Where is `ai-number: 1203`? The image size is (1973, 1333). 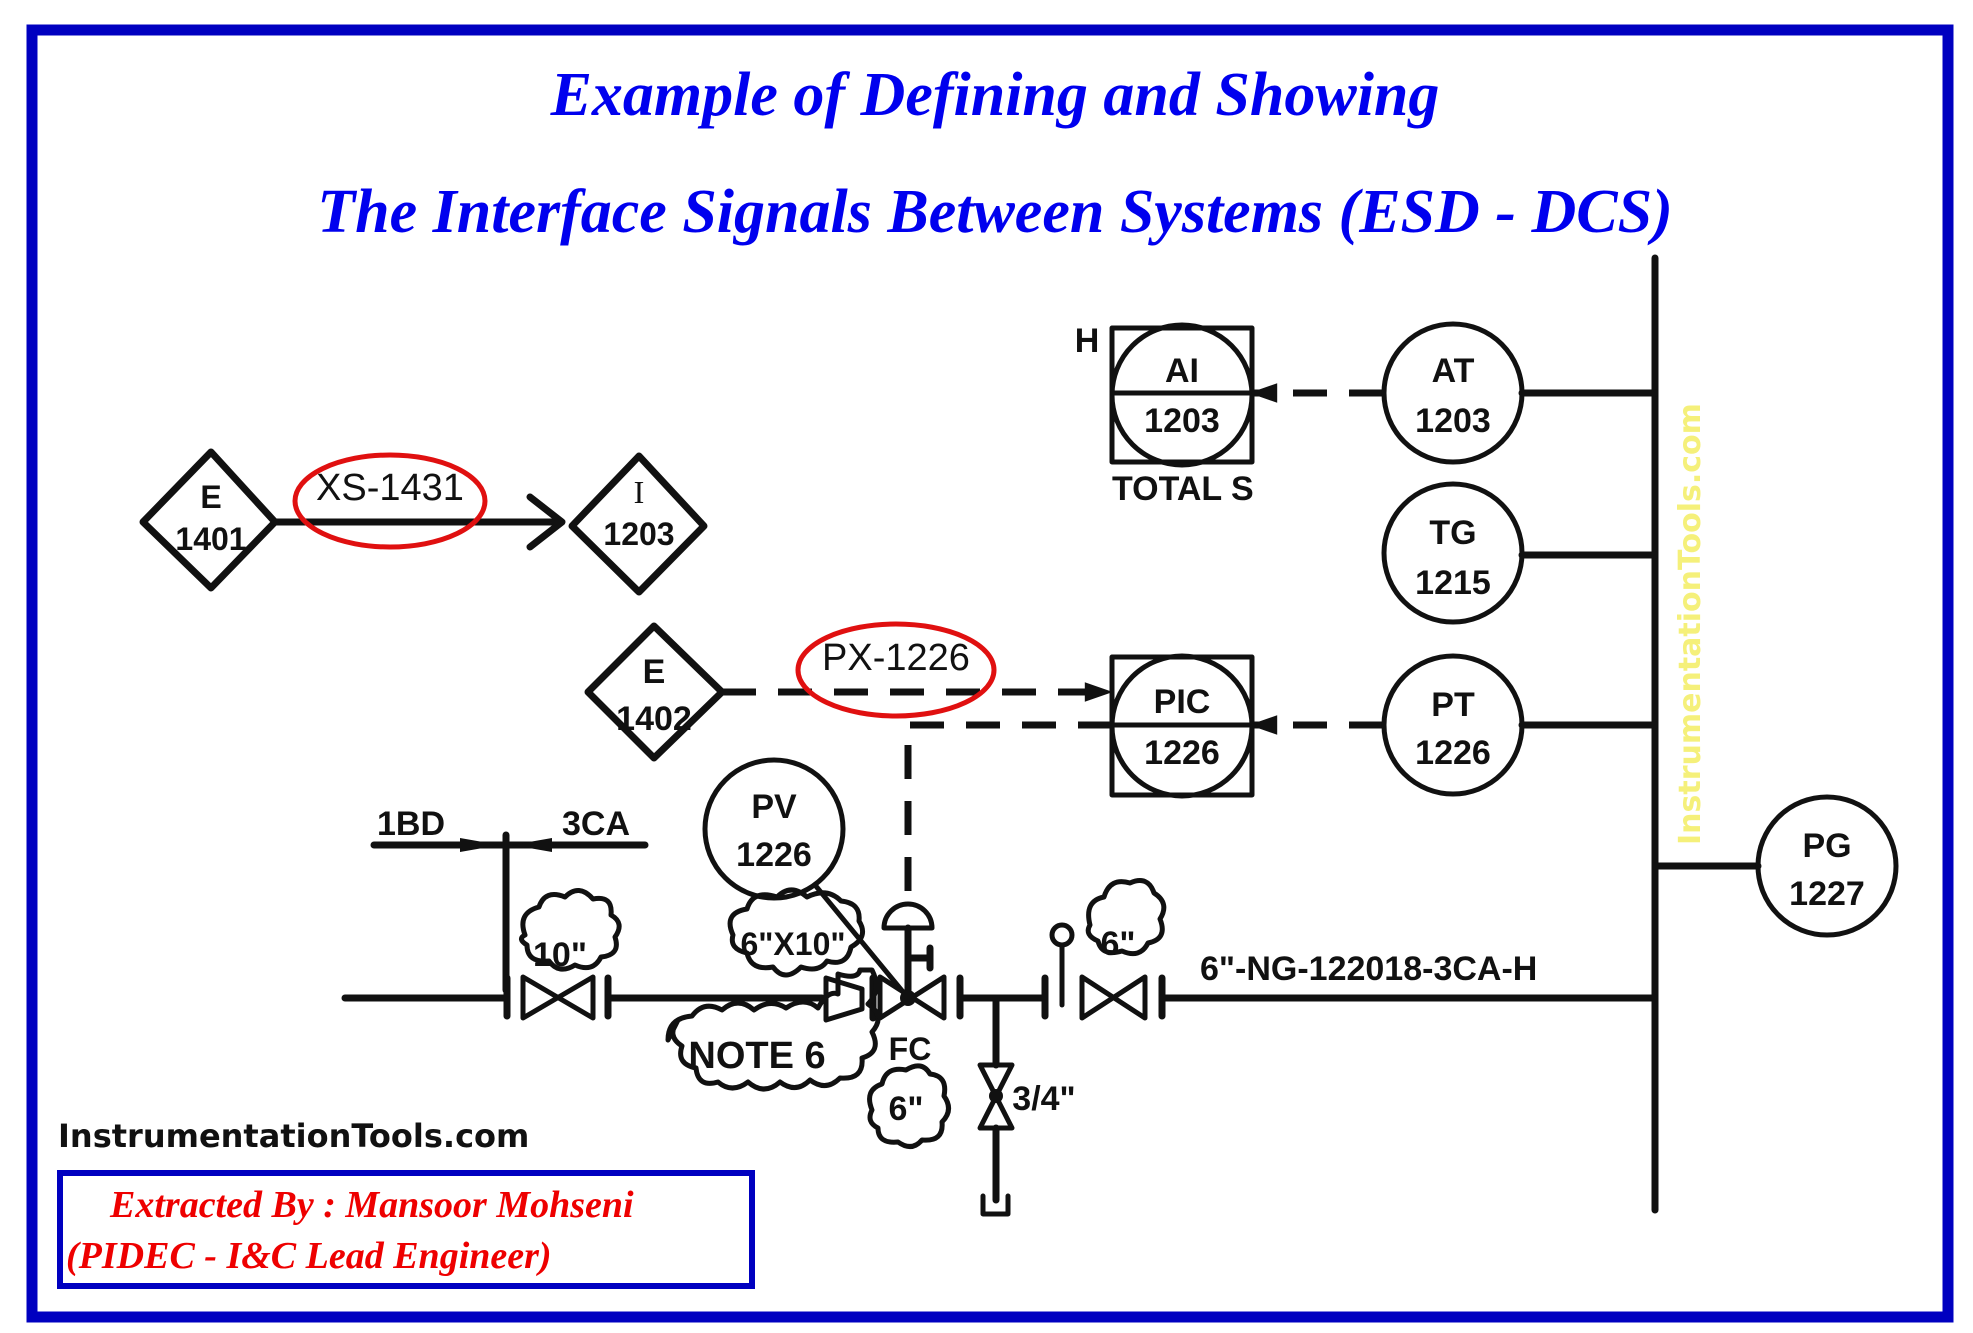 ai-number: 1203 is located at coordinates (1182, 421).